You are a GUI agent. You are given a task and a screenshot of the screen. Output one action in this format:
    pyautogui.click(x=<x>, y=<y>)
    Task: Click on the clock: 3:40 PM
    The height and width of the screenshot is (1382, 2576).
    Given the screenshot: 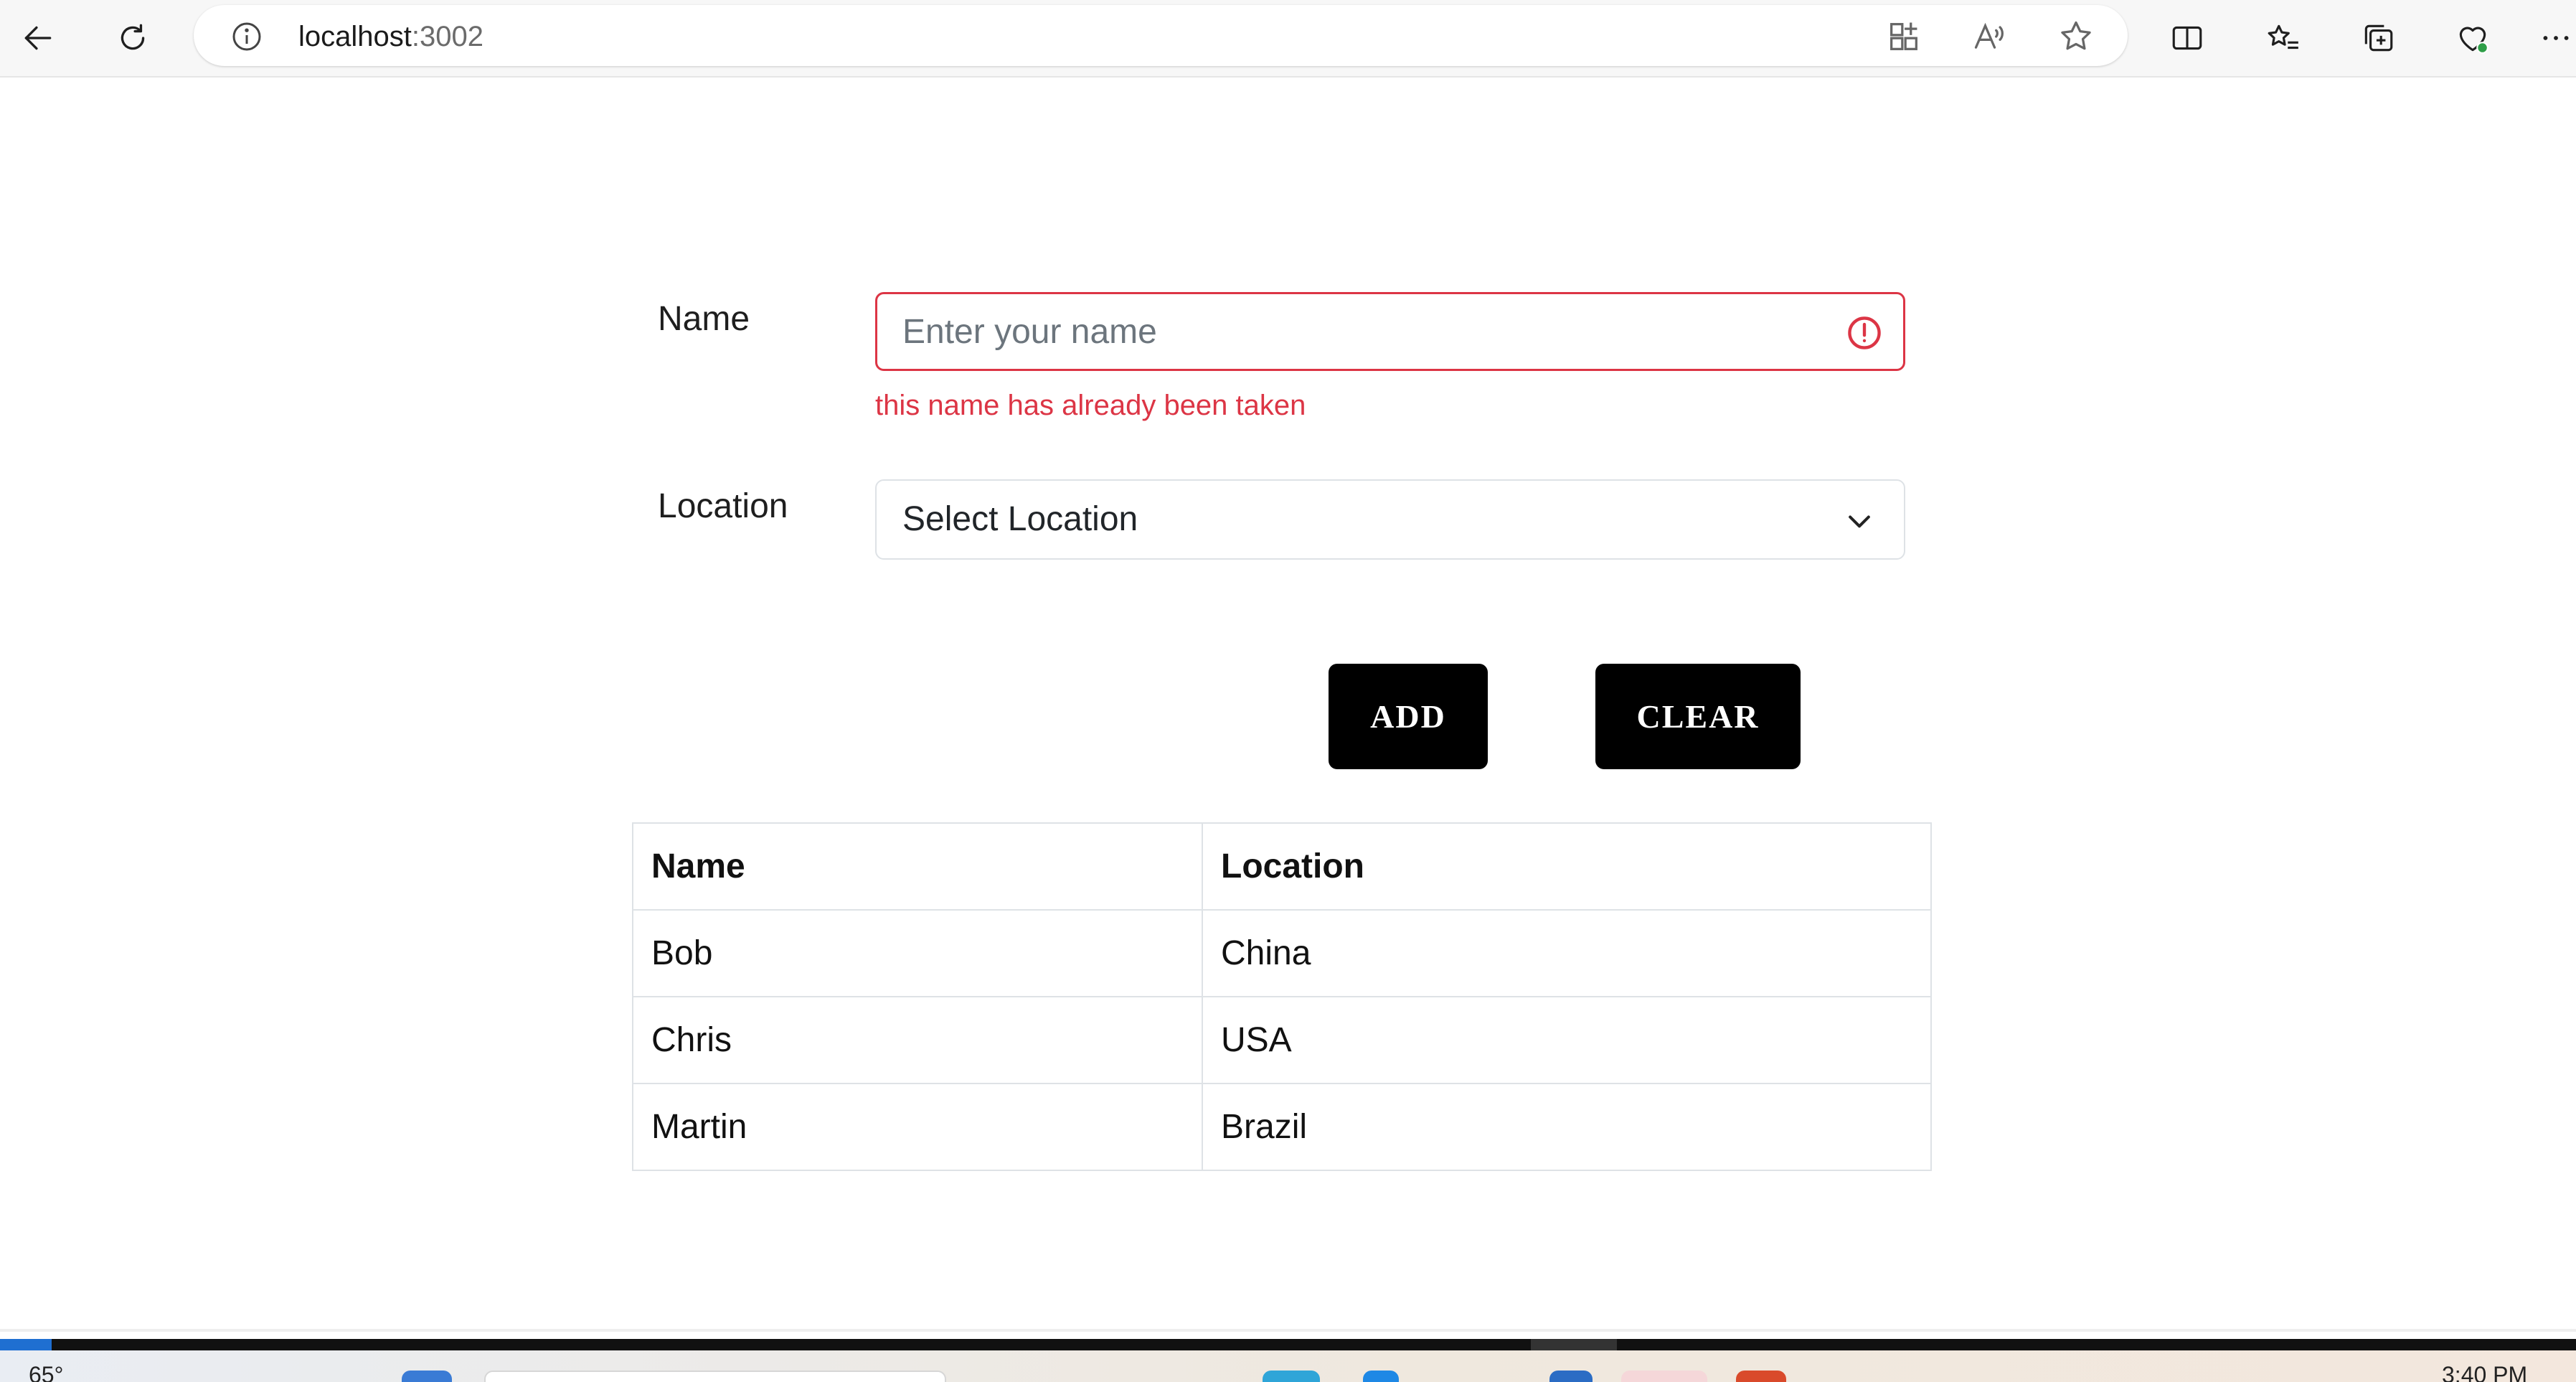 What is the action you would take?
    pyautogui.click(x=2484, y=1371)
    